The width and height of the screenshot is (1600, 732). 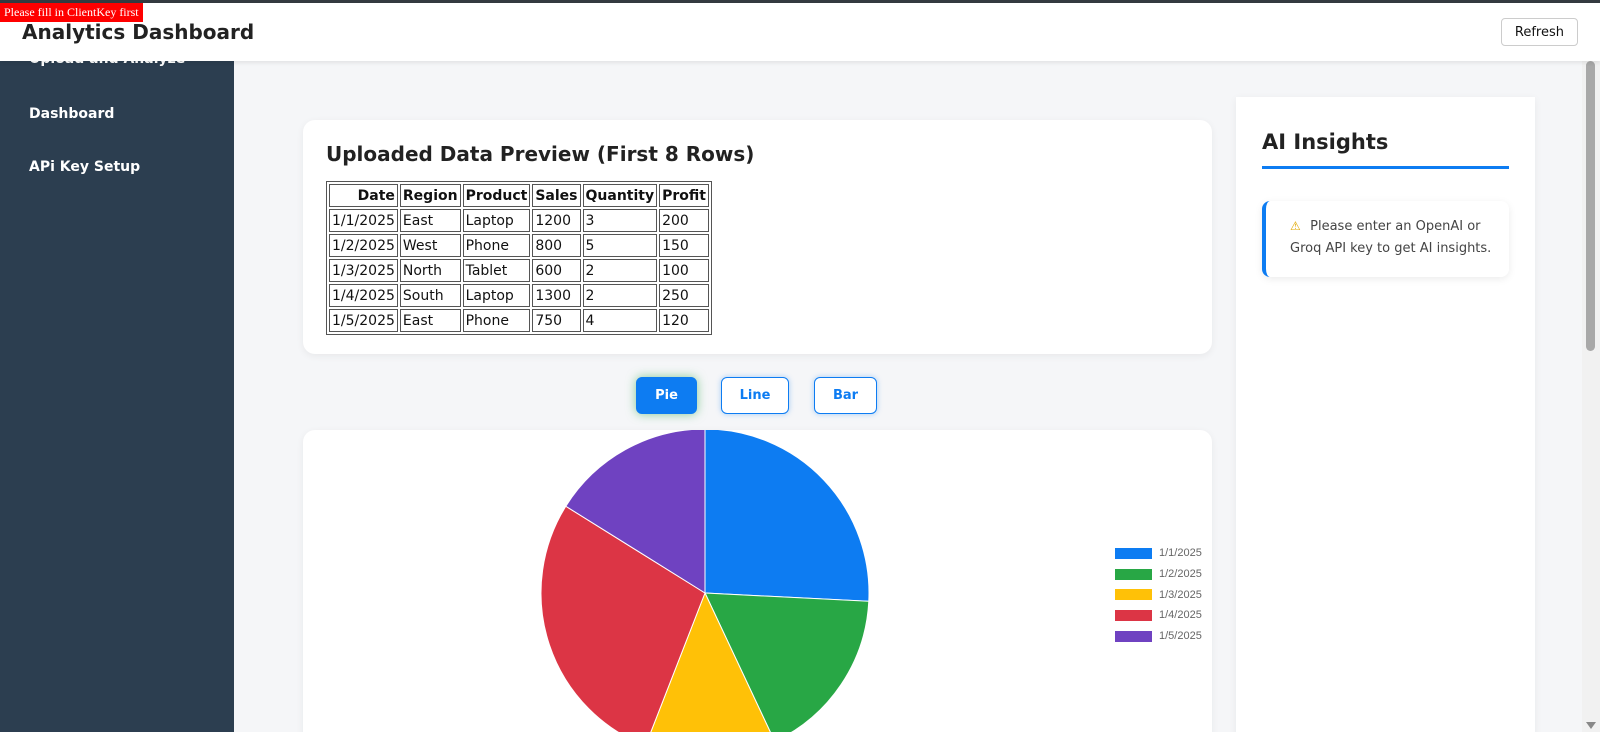 What do you see at coordinates (755, 395) in the screenshot?
I see `line-chart-button: Line` at bounding box center [755, 395].